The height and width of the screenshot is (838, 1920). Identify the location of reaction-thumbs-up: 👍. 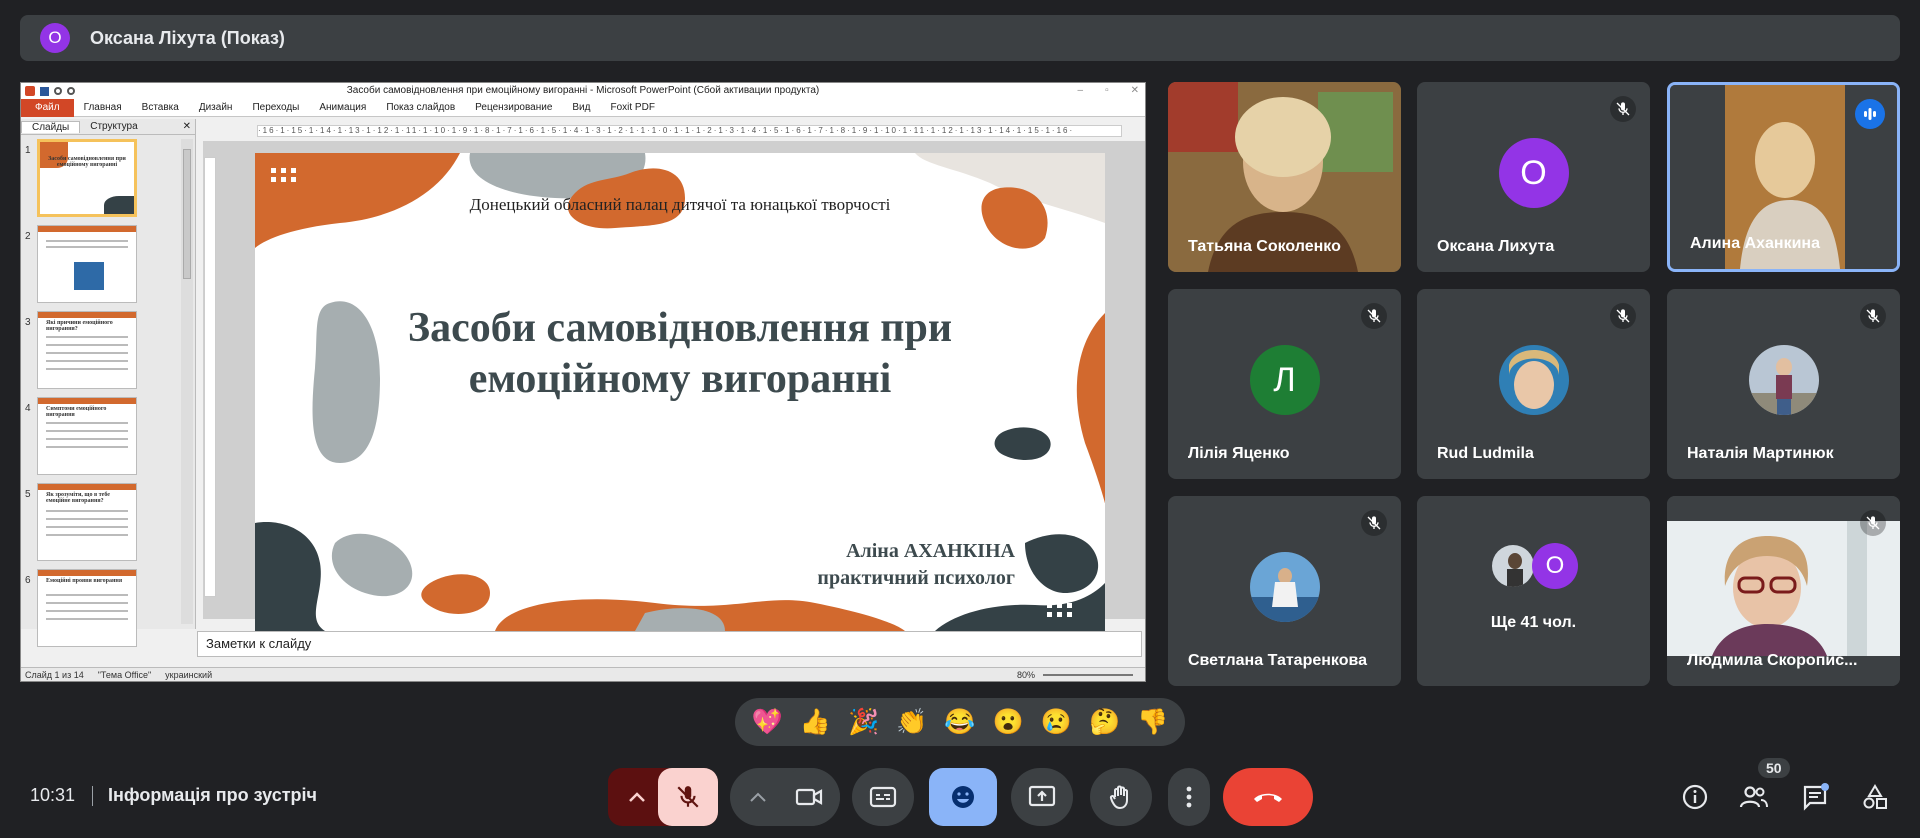
(815, 722).